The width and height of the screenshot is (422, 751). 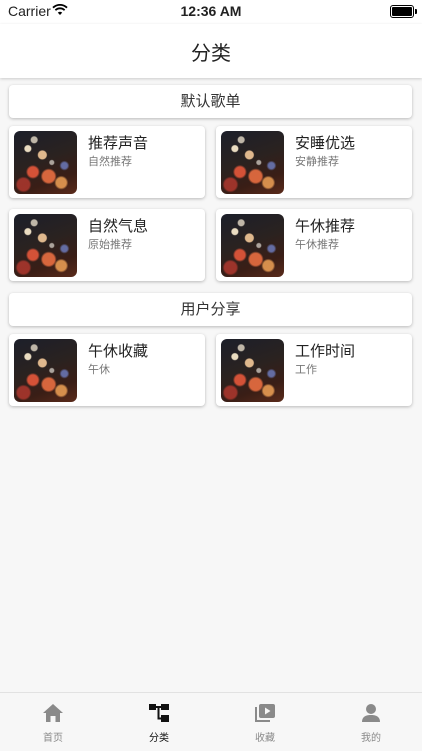 What do you see at coordinates (118, 143) in the screenshot?
I see `playlist-title: 推荐声音` at bounding box center [118, 143].